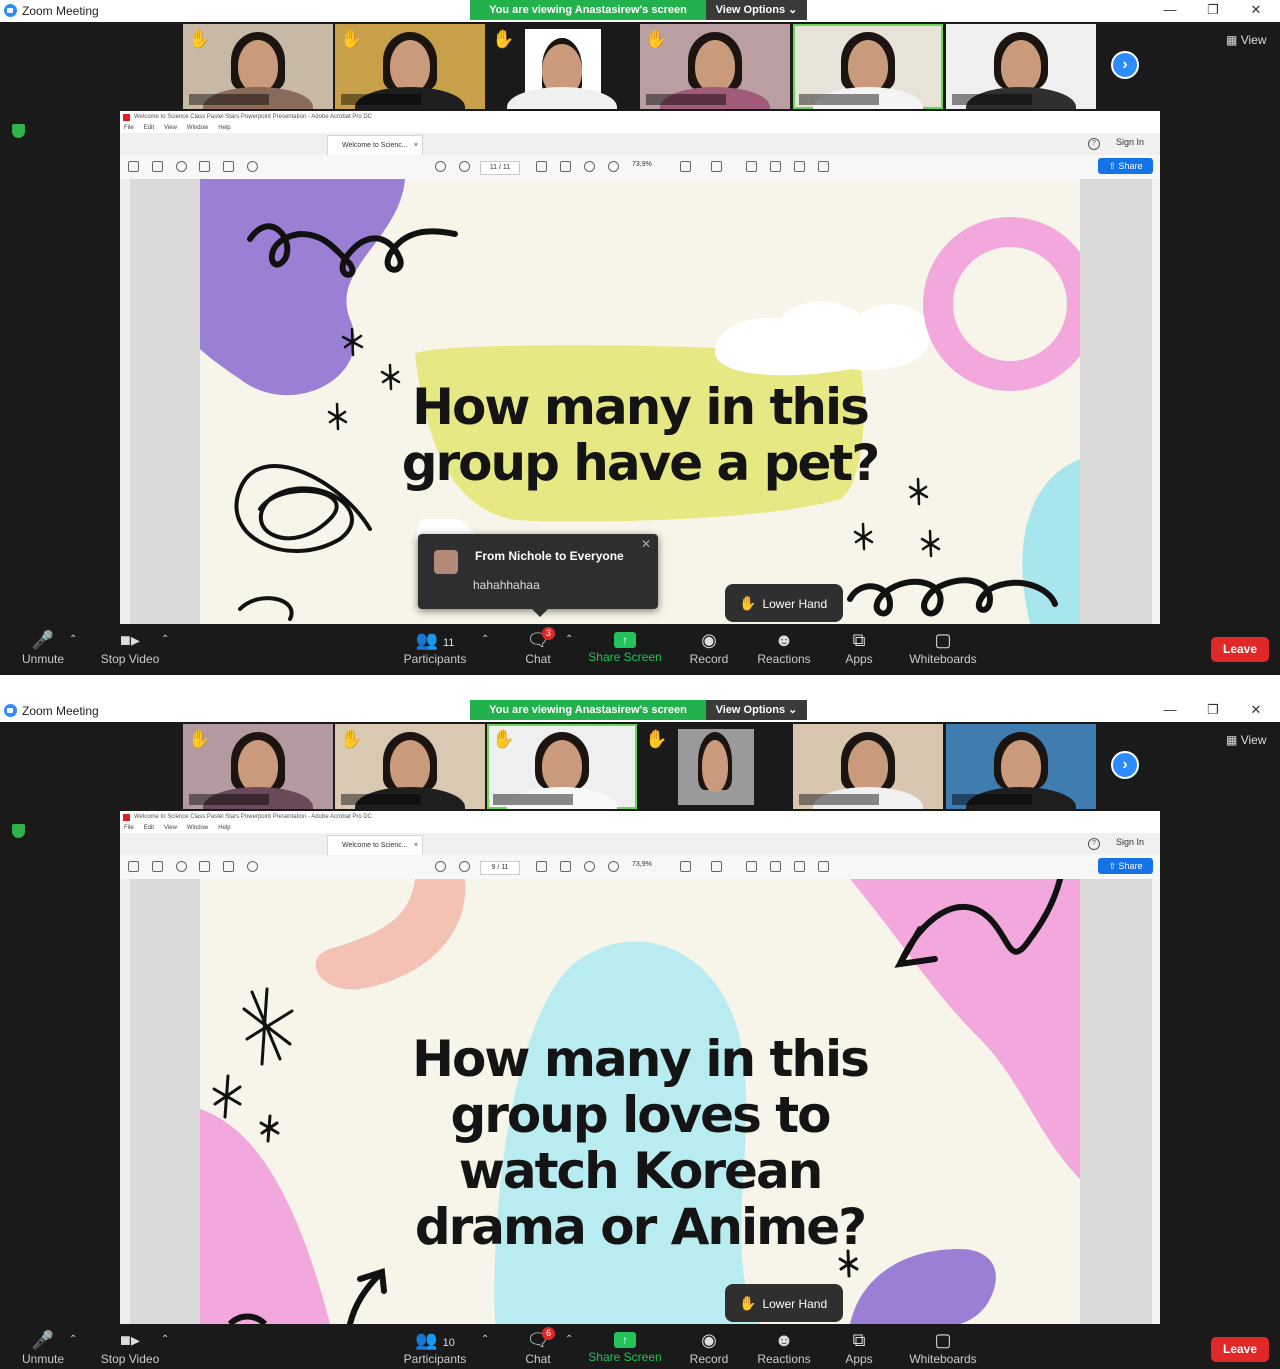  Describe the element at coordinates (129, 128) in the screenshot. I see `menu-file: File` at that location.